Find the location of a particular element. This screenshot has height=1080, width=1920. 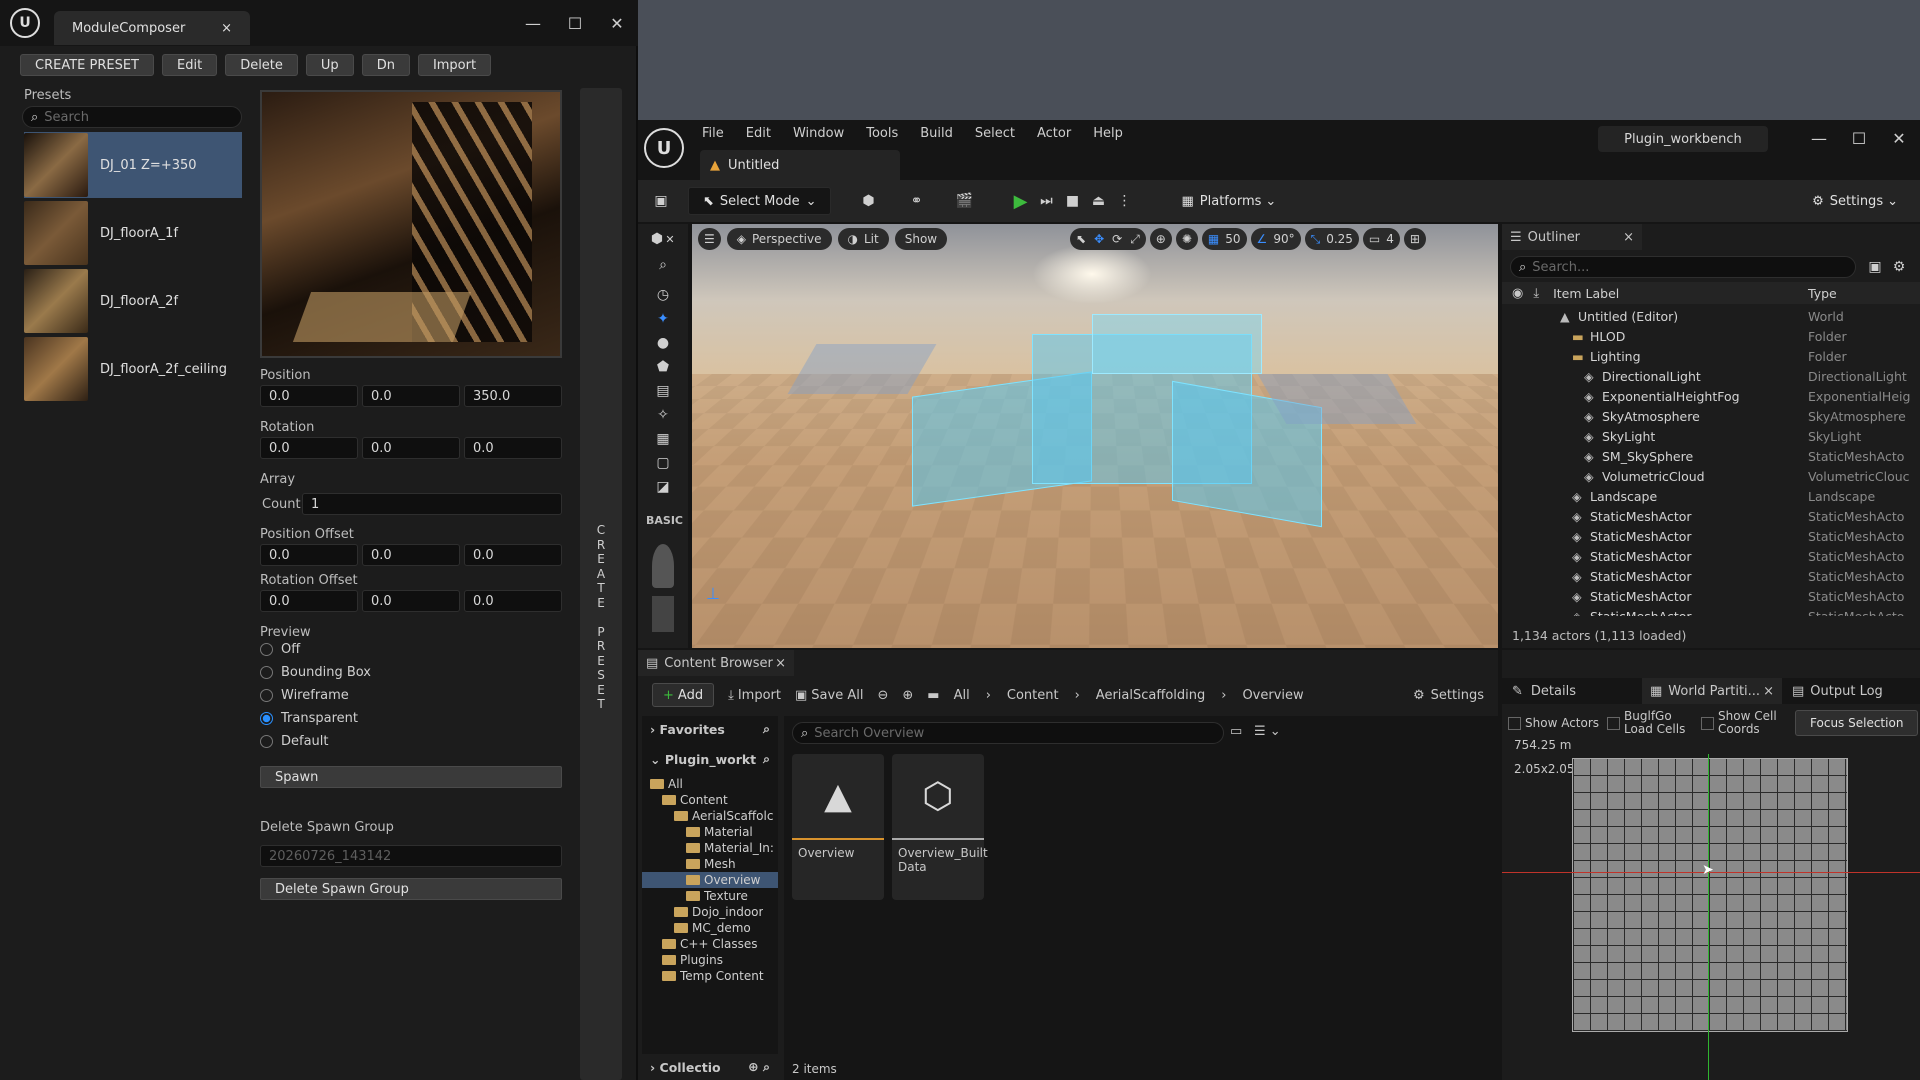

cinematic-icon: ▤ is located at coordinates (663, 391).